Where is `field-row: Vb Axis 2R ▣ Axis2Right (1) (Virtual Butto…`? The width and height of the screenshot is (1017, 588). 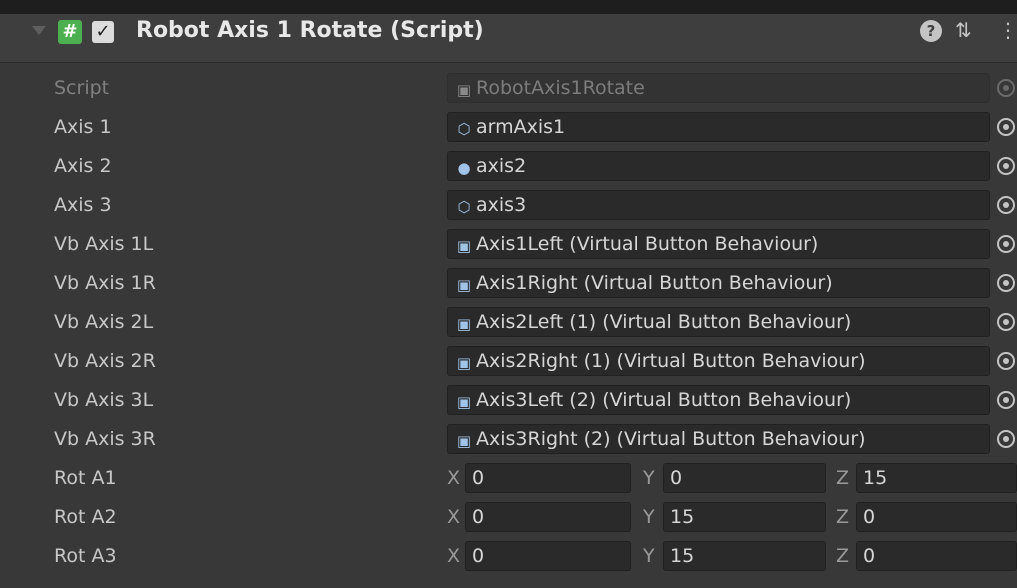
field-row: Vb Axis 2R ▣ Axis2Right (1) (Virtual Butto… is located at coordinates (508, 361).